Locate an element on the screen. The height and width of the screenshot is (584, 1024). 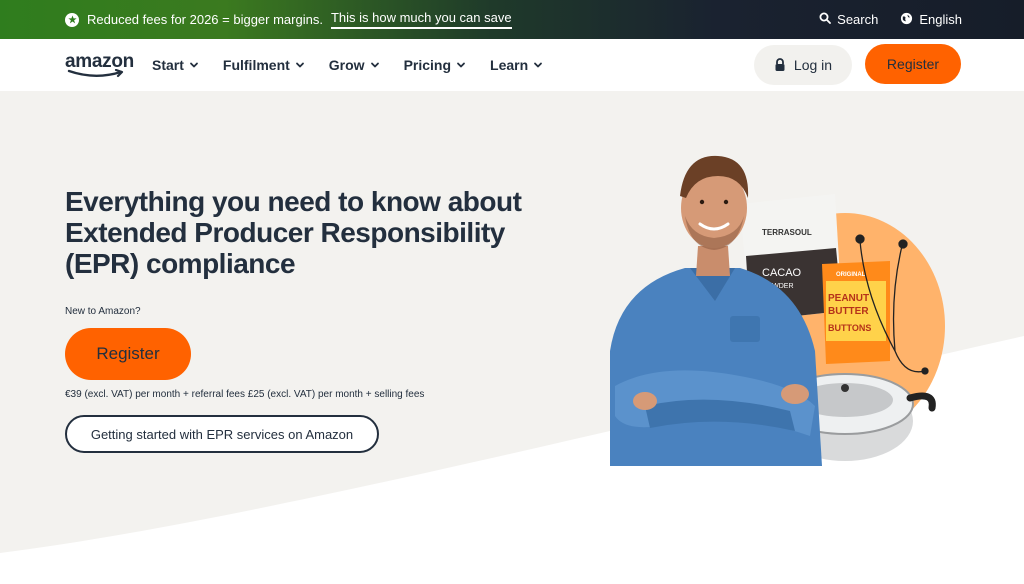
nav-label: Pricing is located at coordinates (427, 65).